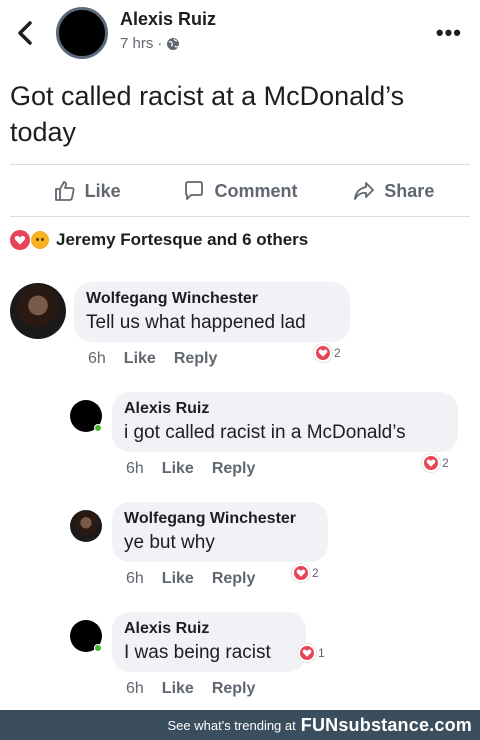  Describe the element at coordinates (409, 190) in the screenshot. I see `share-button-label: Share` at that location.